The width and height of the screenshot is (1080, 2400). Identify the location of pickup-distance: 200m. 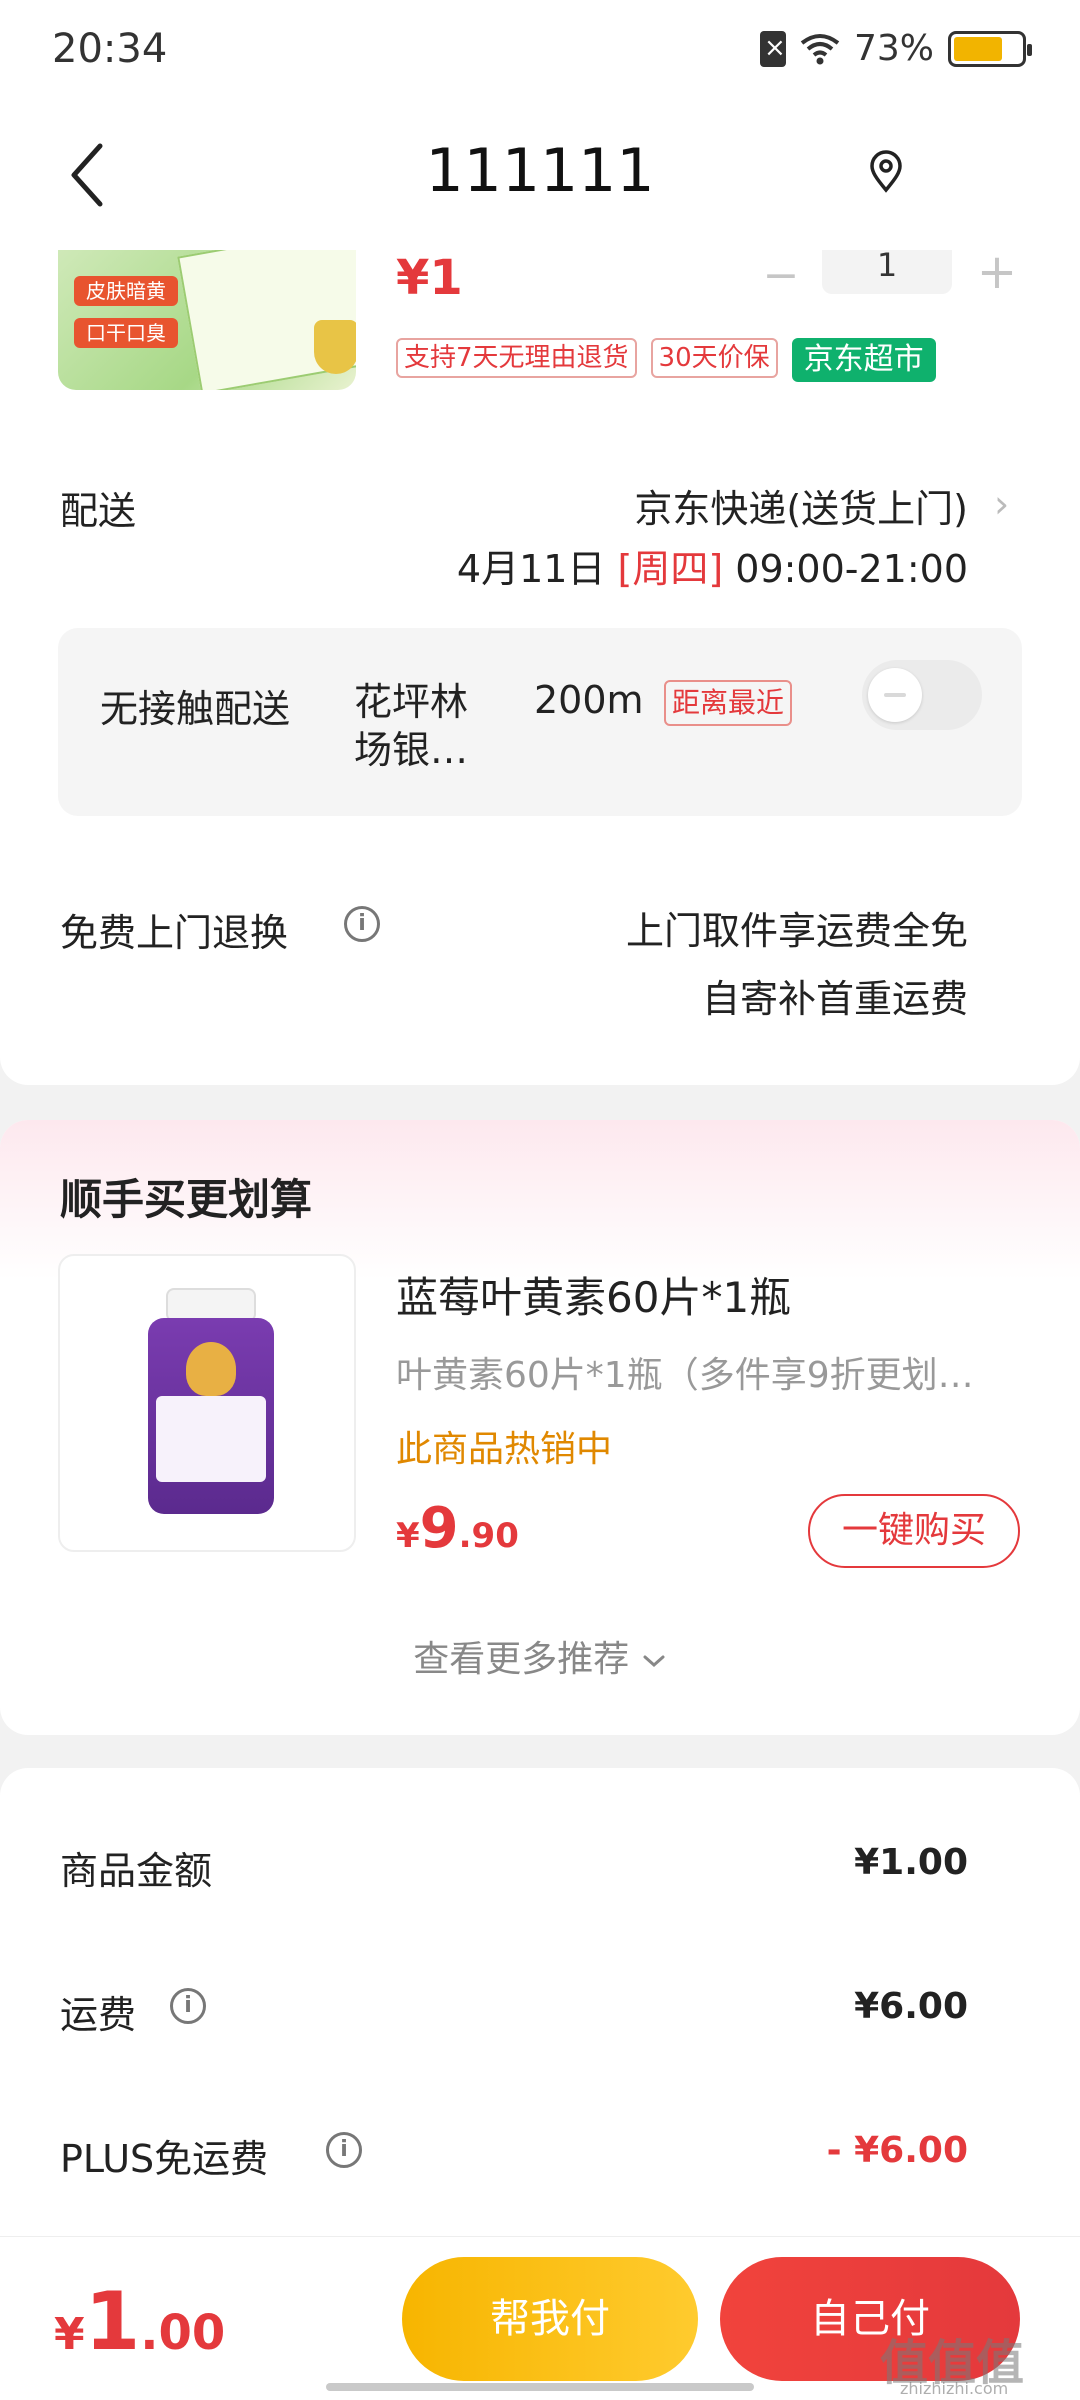
(589, 700).